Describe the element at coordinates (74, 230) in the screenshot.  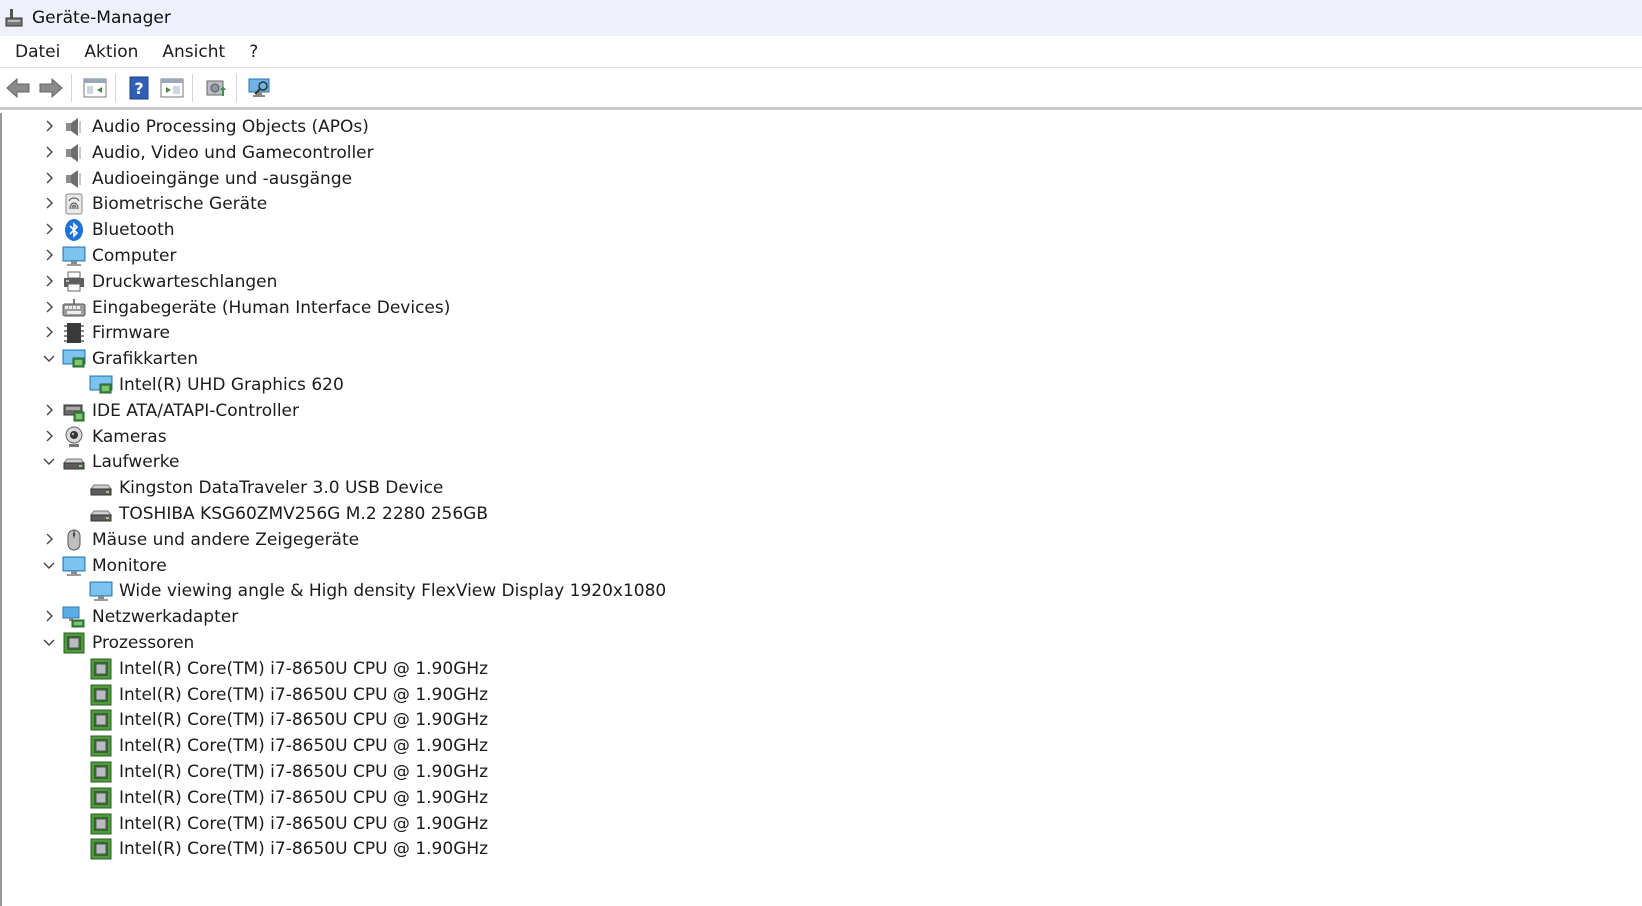
I see `bluetooth-icon` at that location.